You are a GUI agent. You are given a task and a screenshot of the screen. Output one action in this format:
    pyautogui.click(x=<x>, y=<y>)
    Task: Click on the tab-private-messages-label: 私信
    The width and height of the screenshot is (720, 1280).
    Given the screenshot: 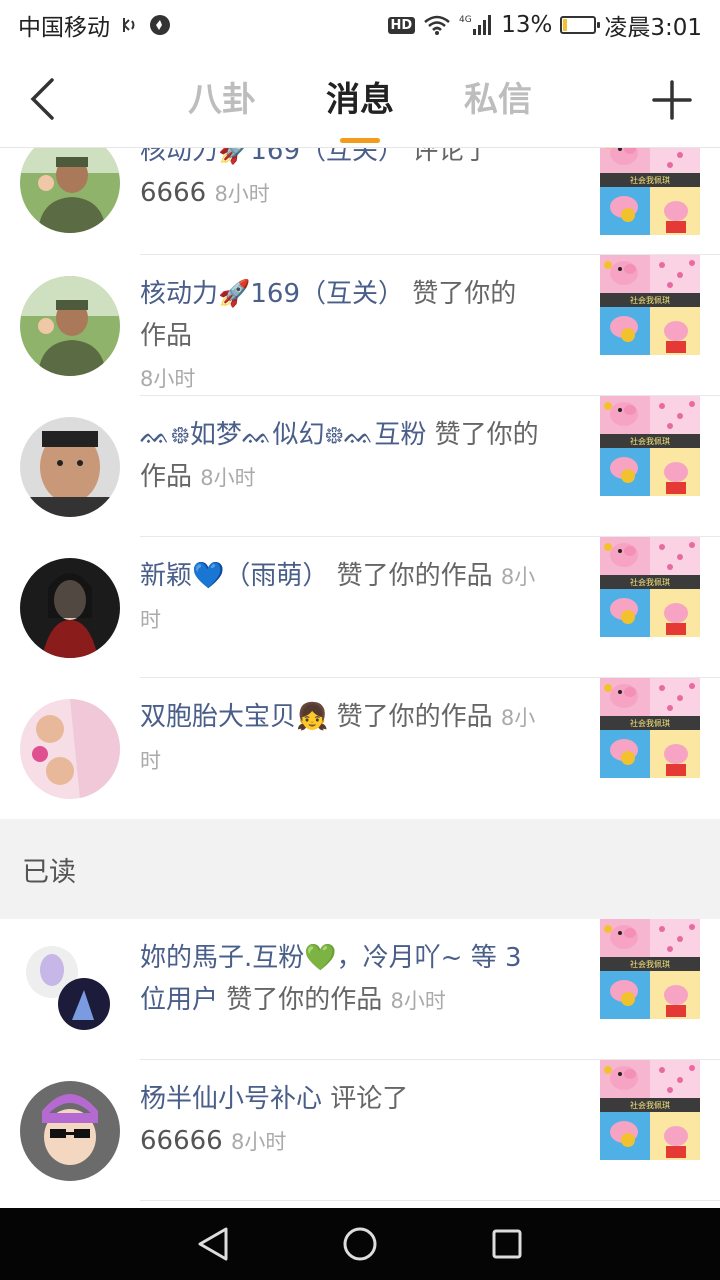 What is the action you would take?
    pyautogui.click(x=498, y=99)
    